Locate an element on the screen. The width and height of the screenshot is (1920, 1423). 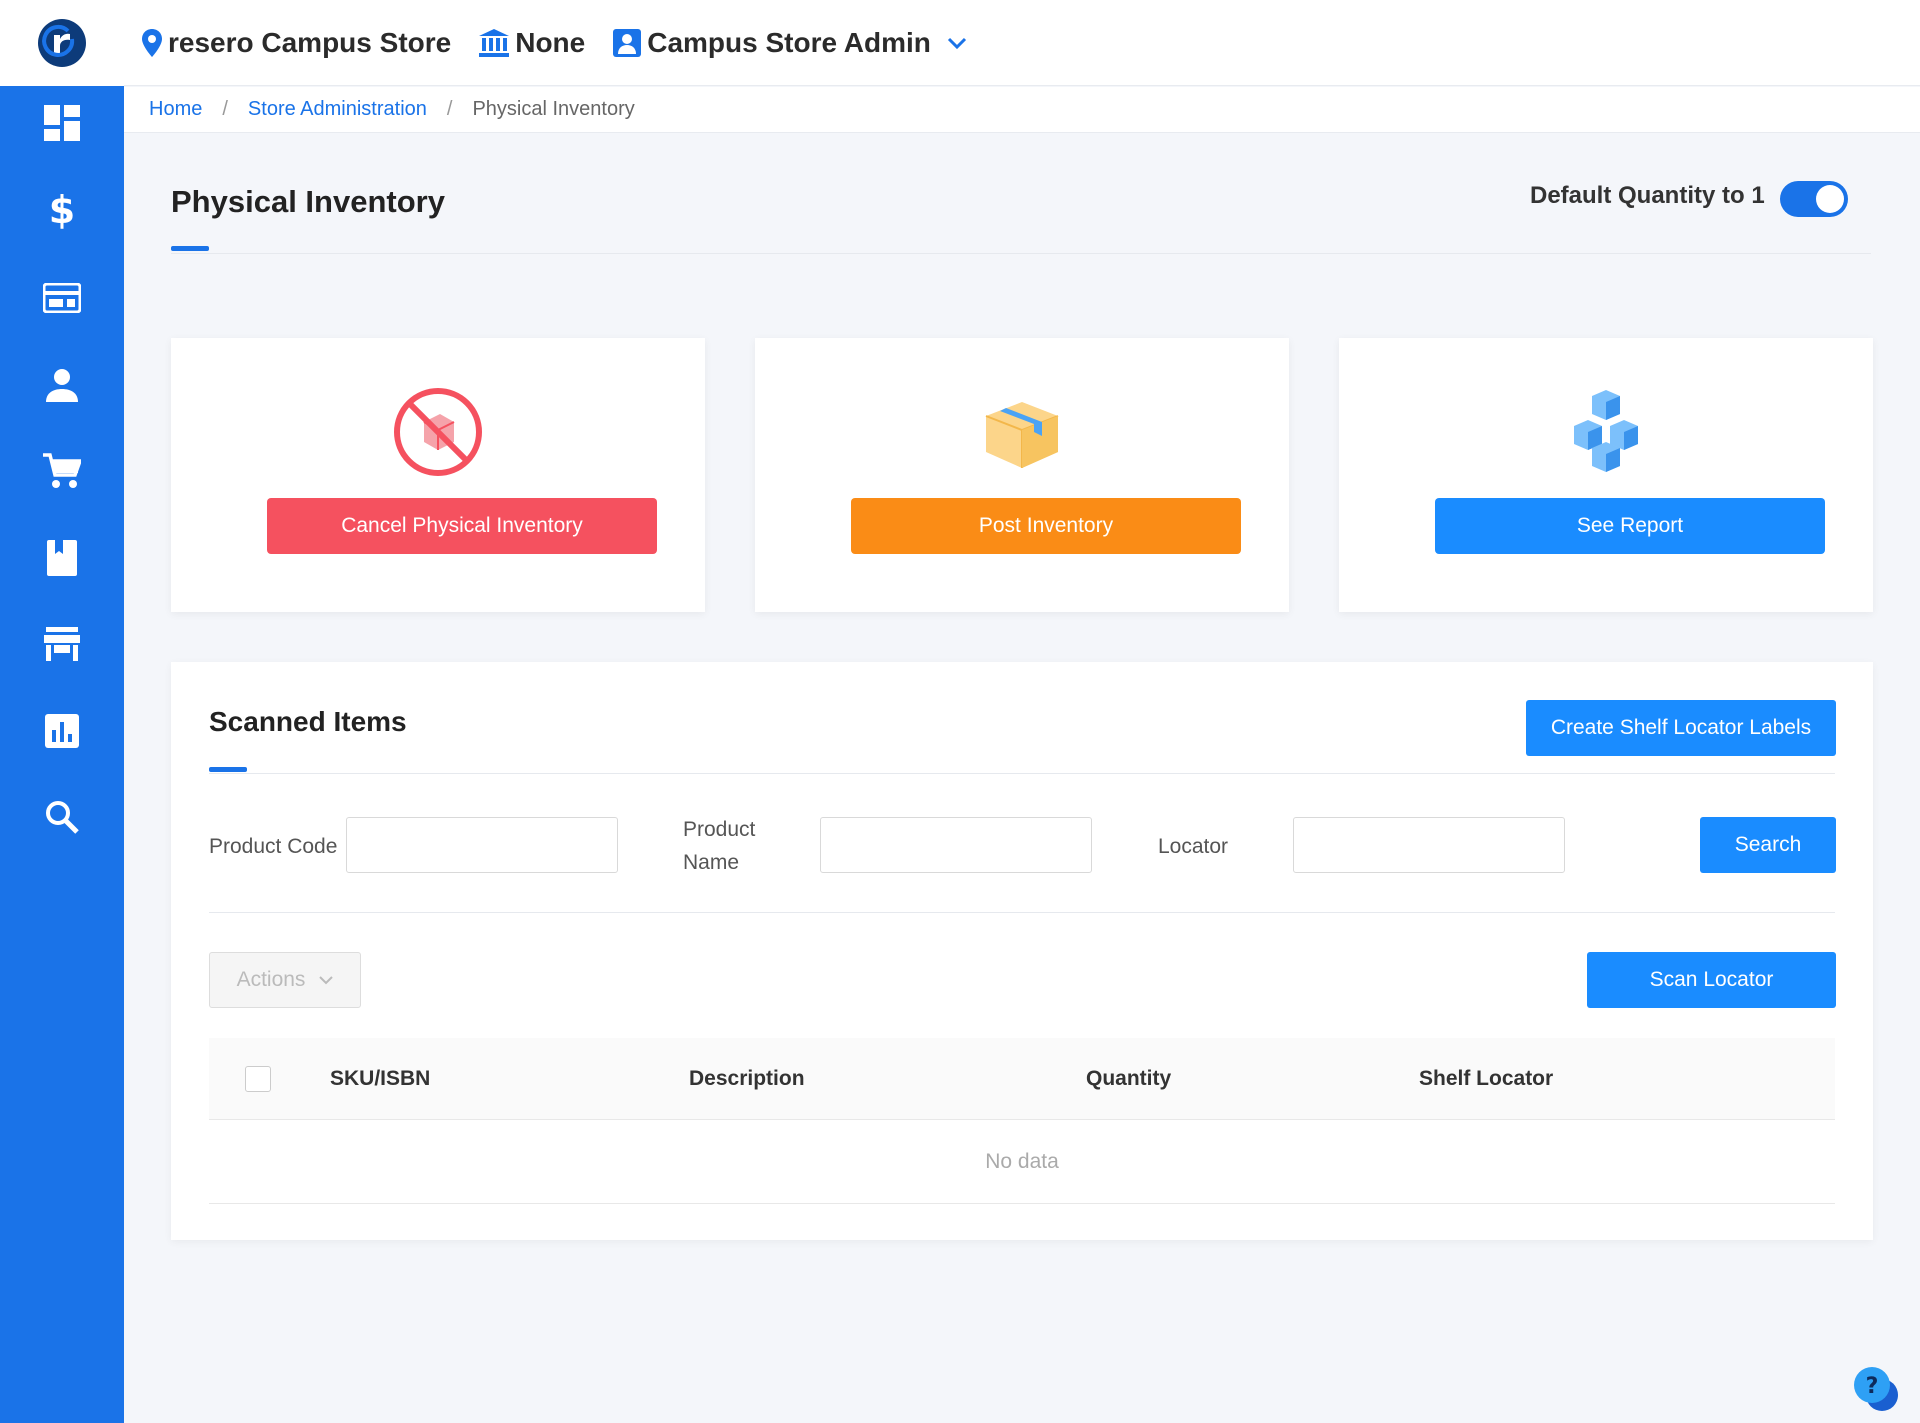
post-inventory-button: Post Inventory is located at coordinates (1046, 526).